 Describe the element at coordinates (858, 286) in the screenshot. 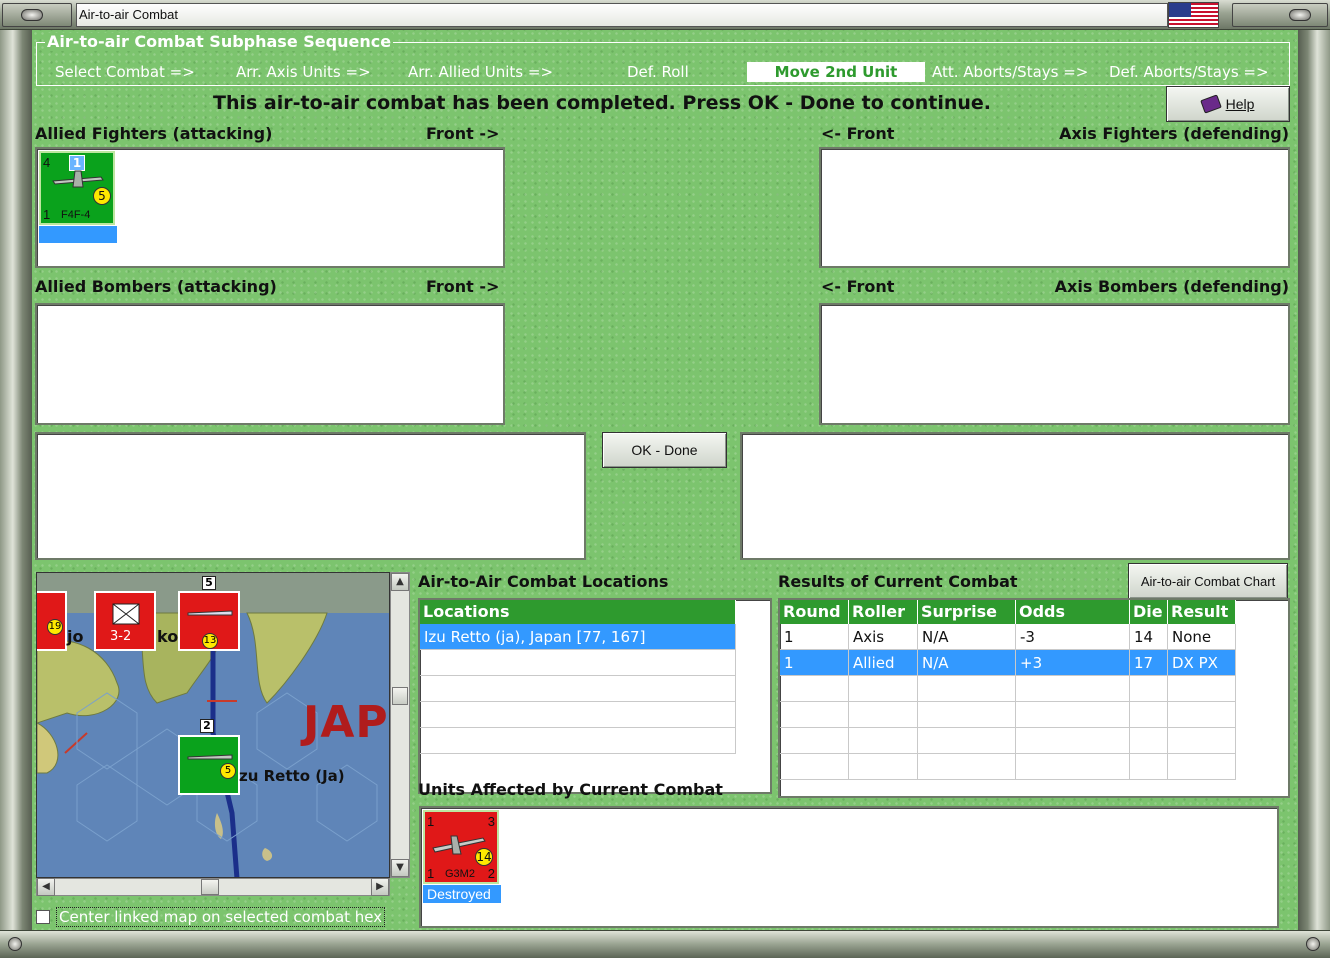

I see `axis-bombers-front: <- Front` at that location.